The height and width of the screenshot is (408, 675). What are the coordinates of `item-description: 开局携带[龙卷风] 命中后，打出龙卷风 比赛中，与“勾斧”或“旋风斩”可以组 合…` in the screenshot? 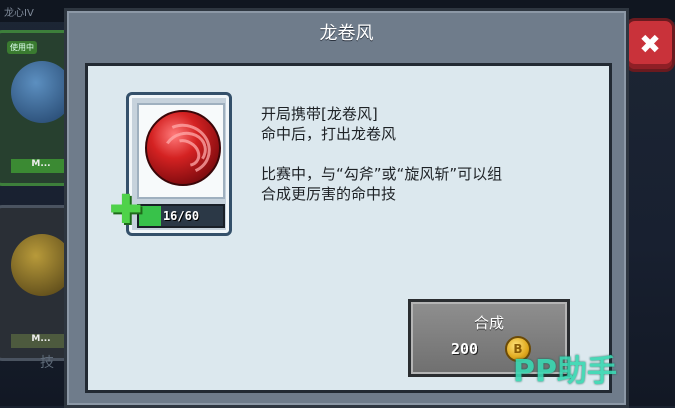 It's located at (426, 154).